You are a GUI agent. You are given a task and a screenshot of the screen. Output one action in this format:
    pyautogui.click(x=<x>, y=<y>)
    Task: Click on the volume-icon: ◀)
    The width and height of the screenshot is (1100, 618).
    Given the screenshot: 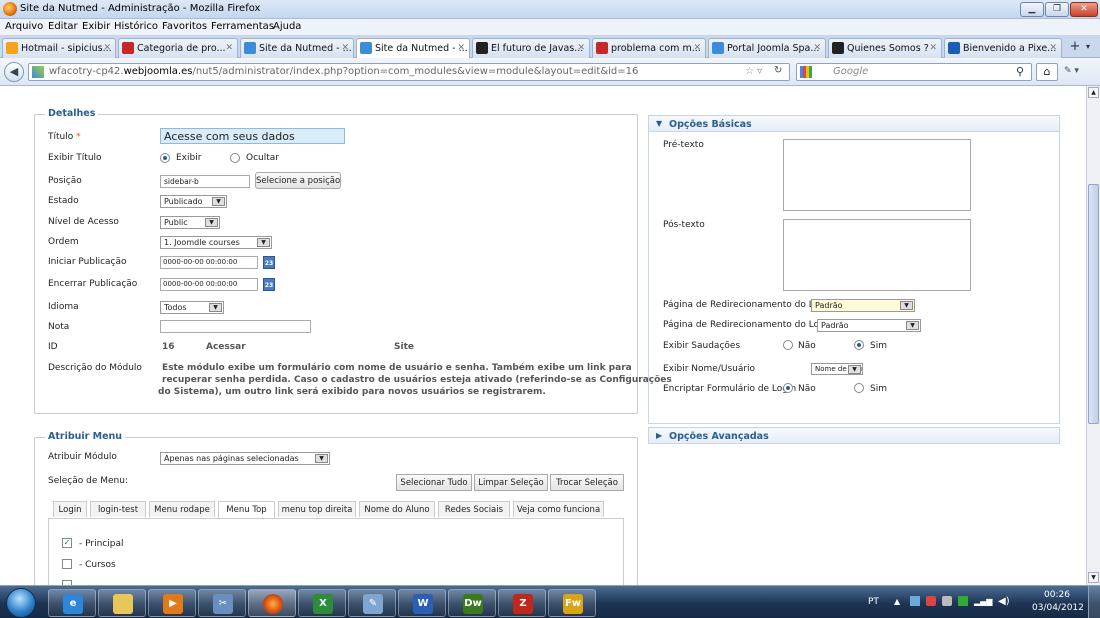 What is the action you would take?
    pyautogui.click(x=1004, y=601)
    